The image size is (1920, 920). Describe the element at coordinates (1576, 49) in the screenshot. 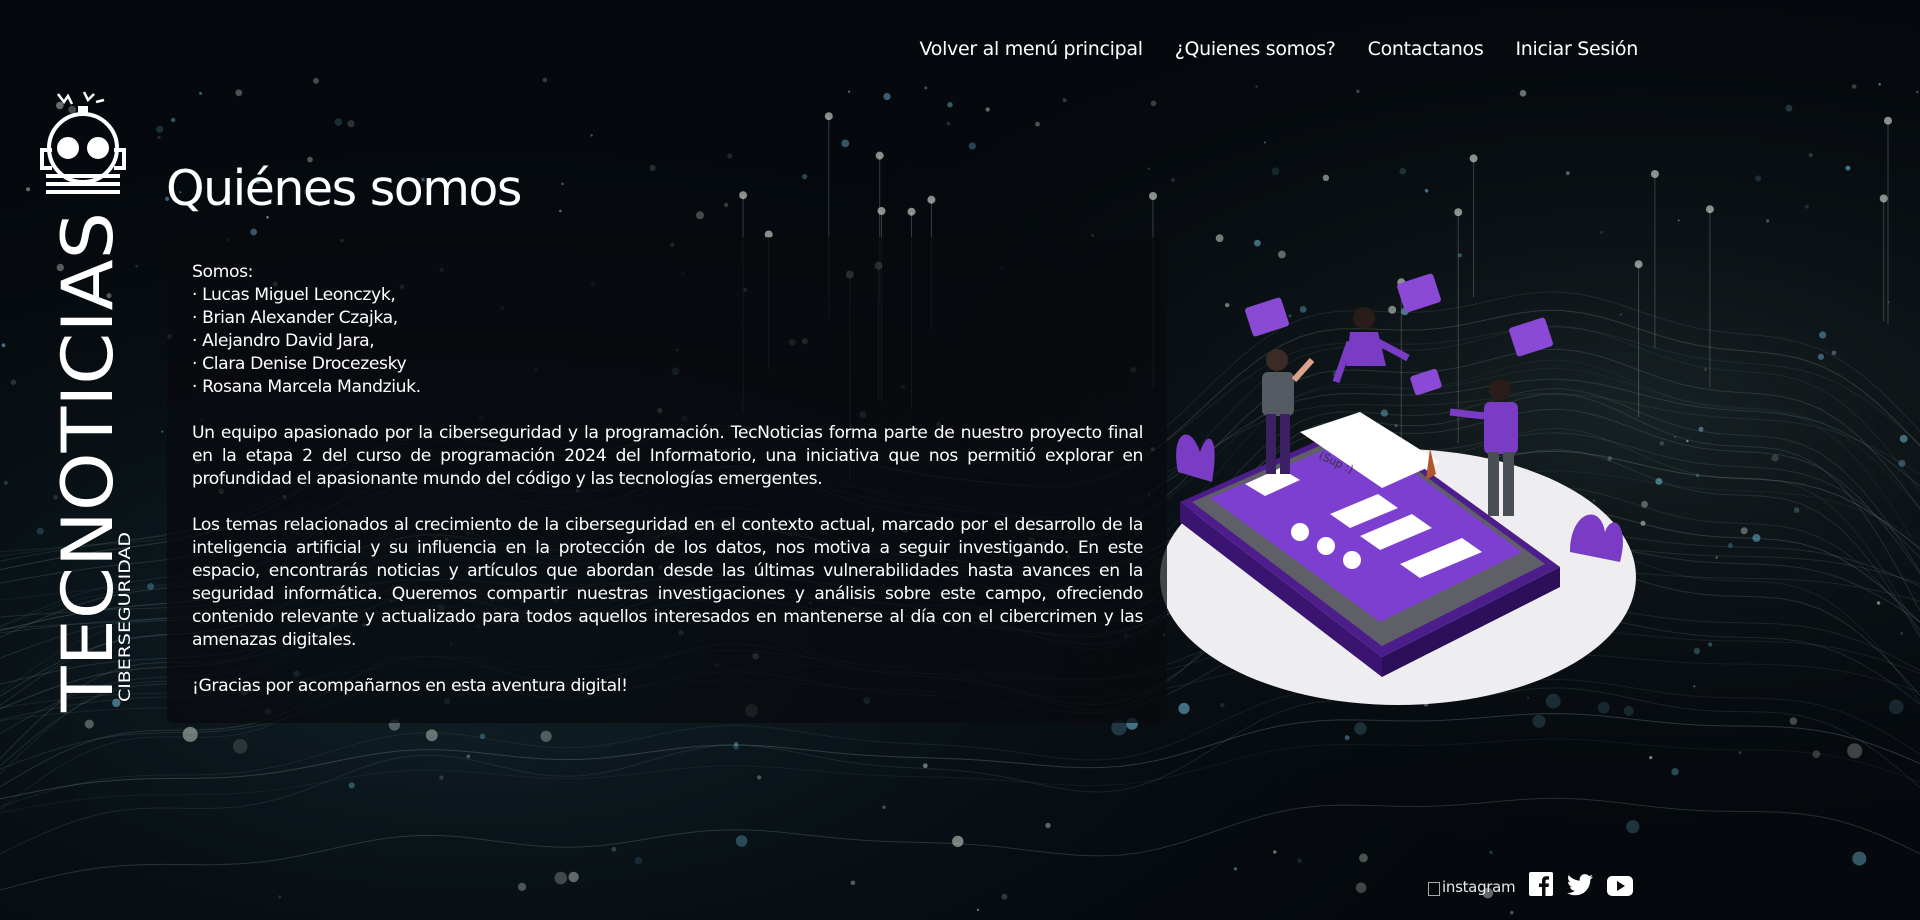

I see `nav-link-login: Iniciar Sesión` at that location.